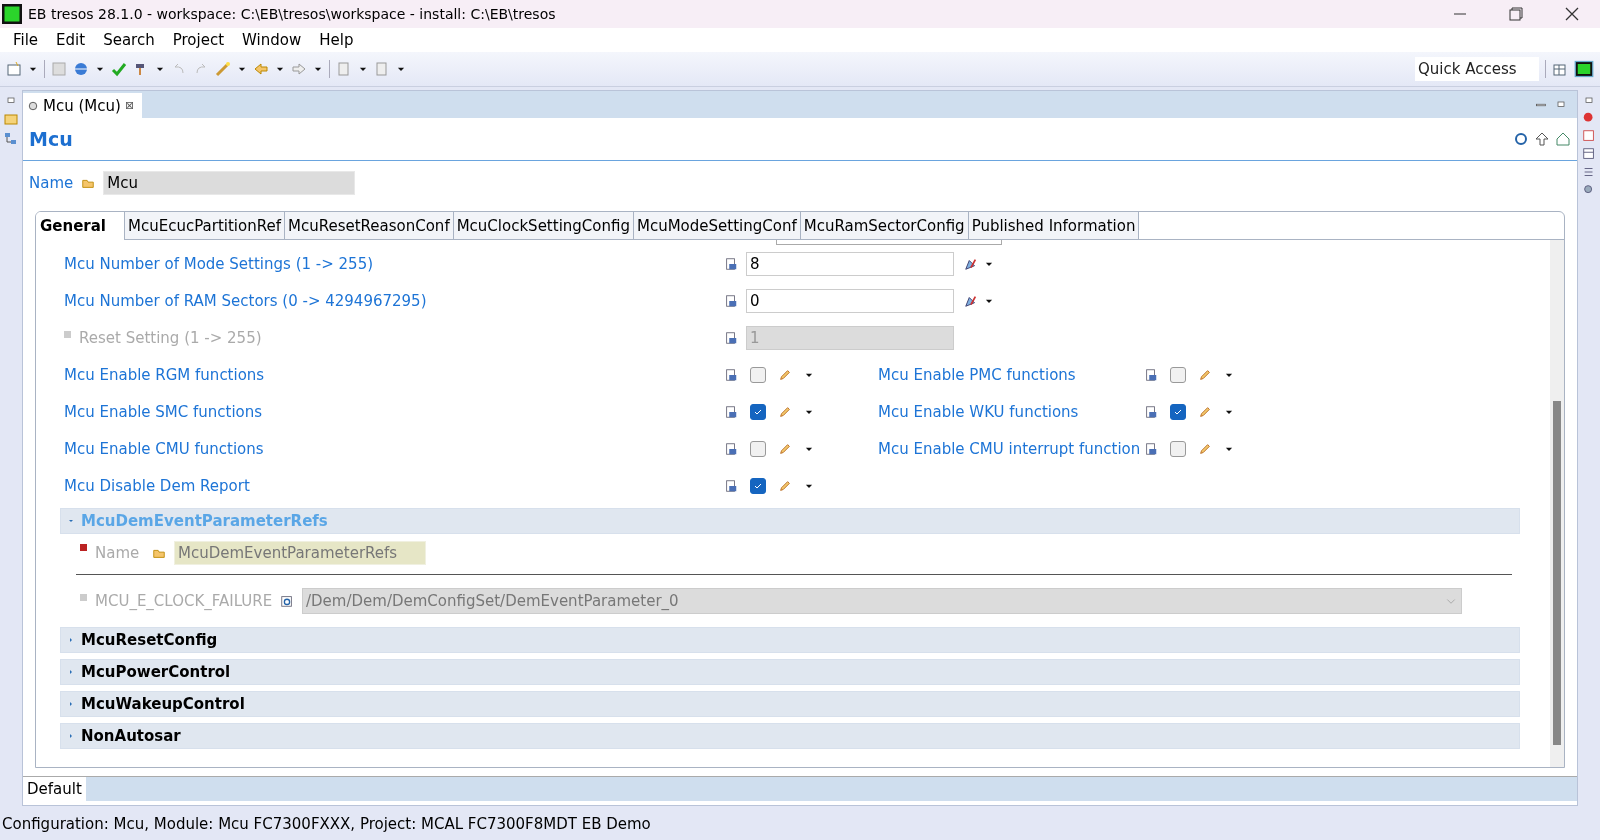  Describe the element at coordinates (12, 14) in the screenshot. I see `app-logo-icon` at that location.